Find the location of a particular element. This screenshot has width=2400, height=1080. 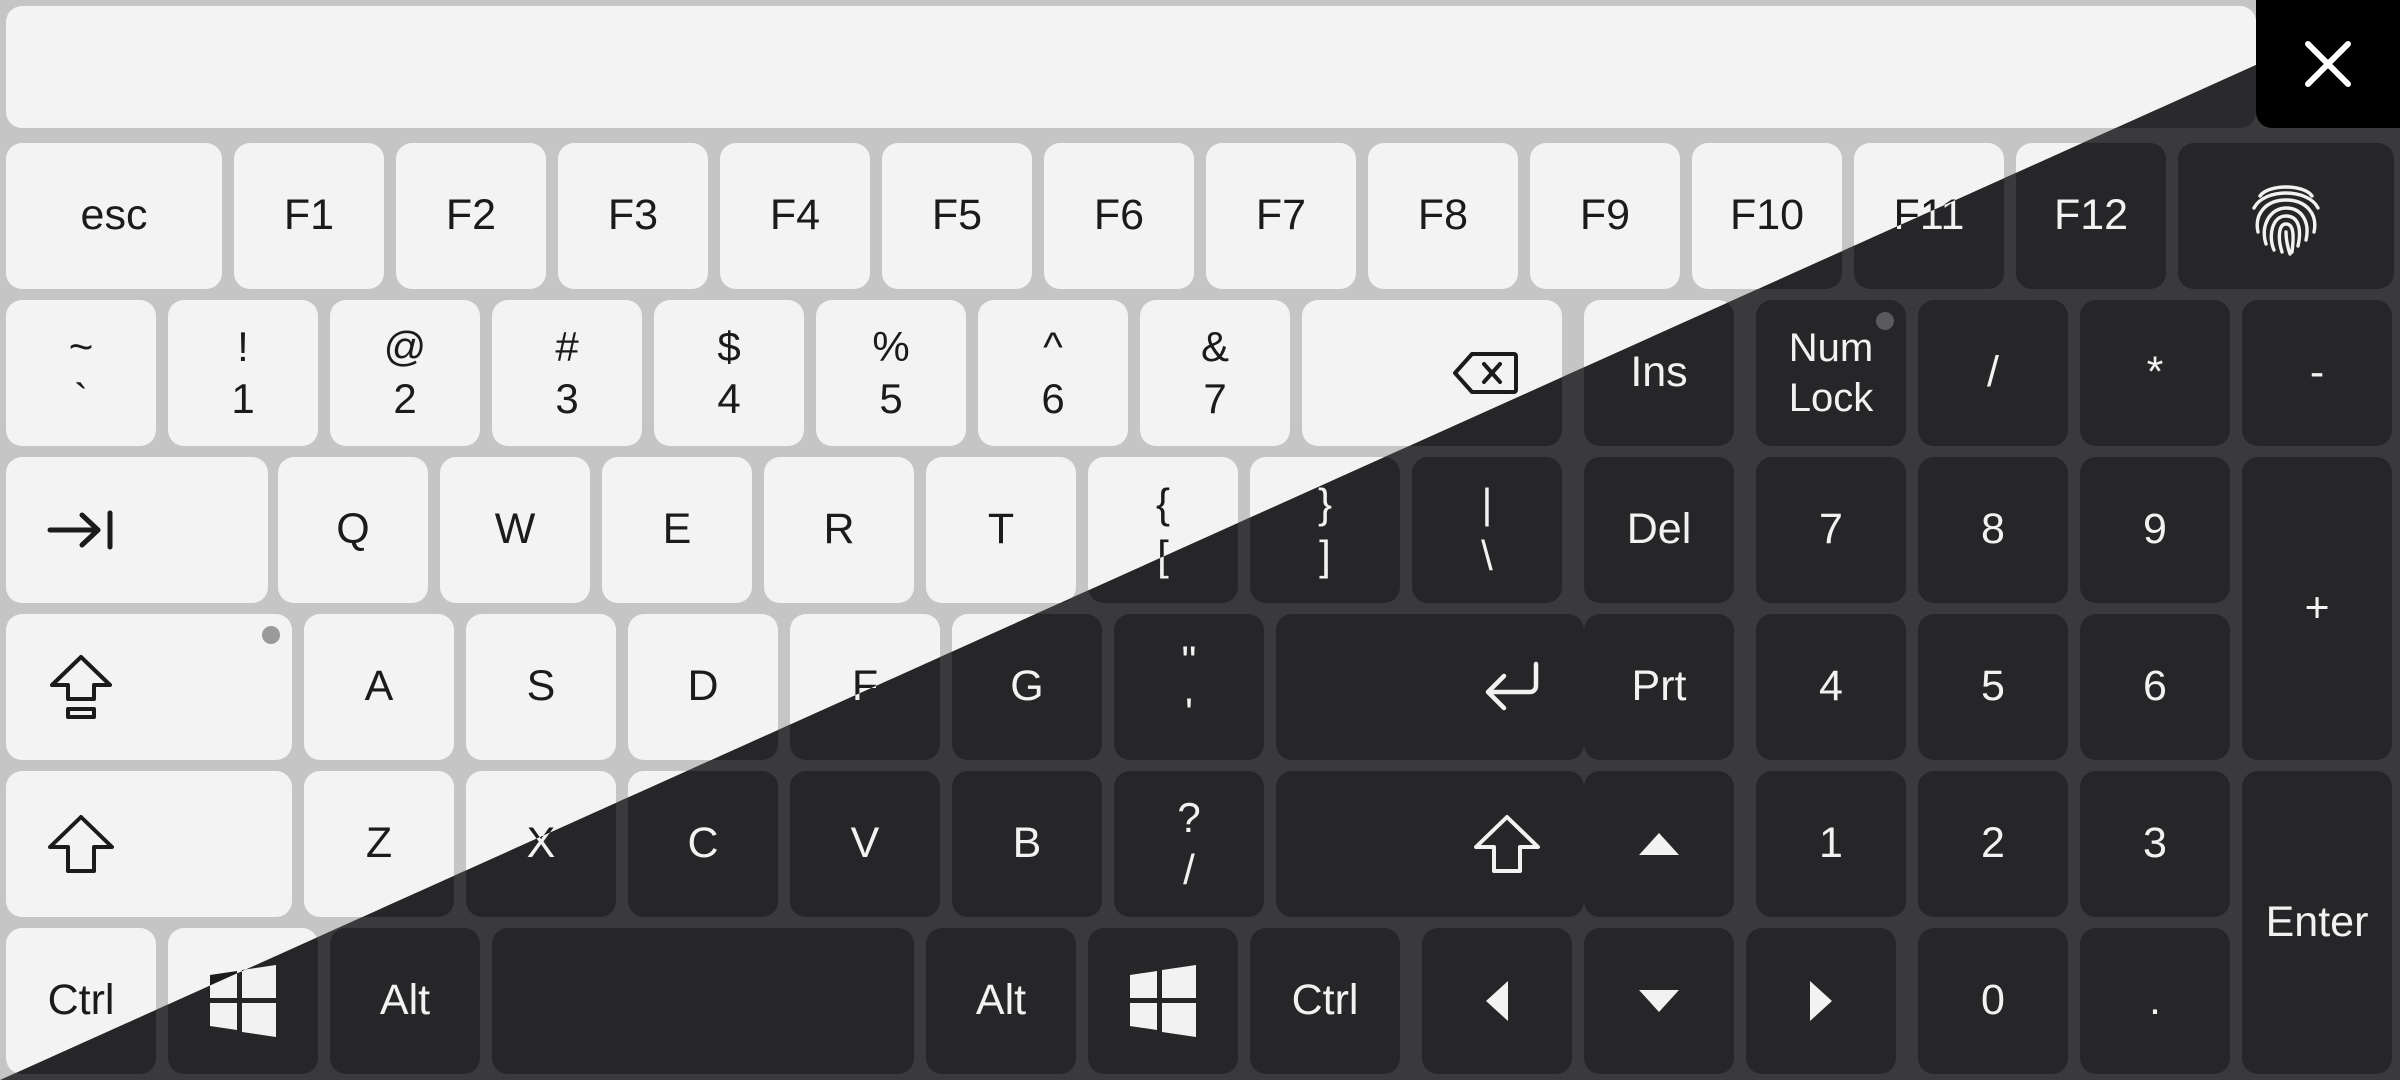

key-num-7: &7 is located at coordinates (1215, 373).